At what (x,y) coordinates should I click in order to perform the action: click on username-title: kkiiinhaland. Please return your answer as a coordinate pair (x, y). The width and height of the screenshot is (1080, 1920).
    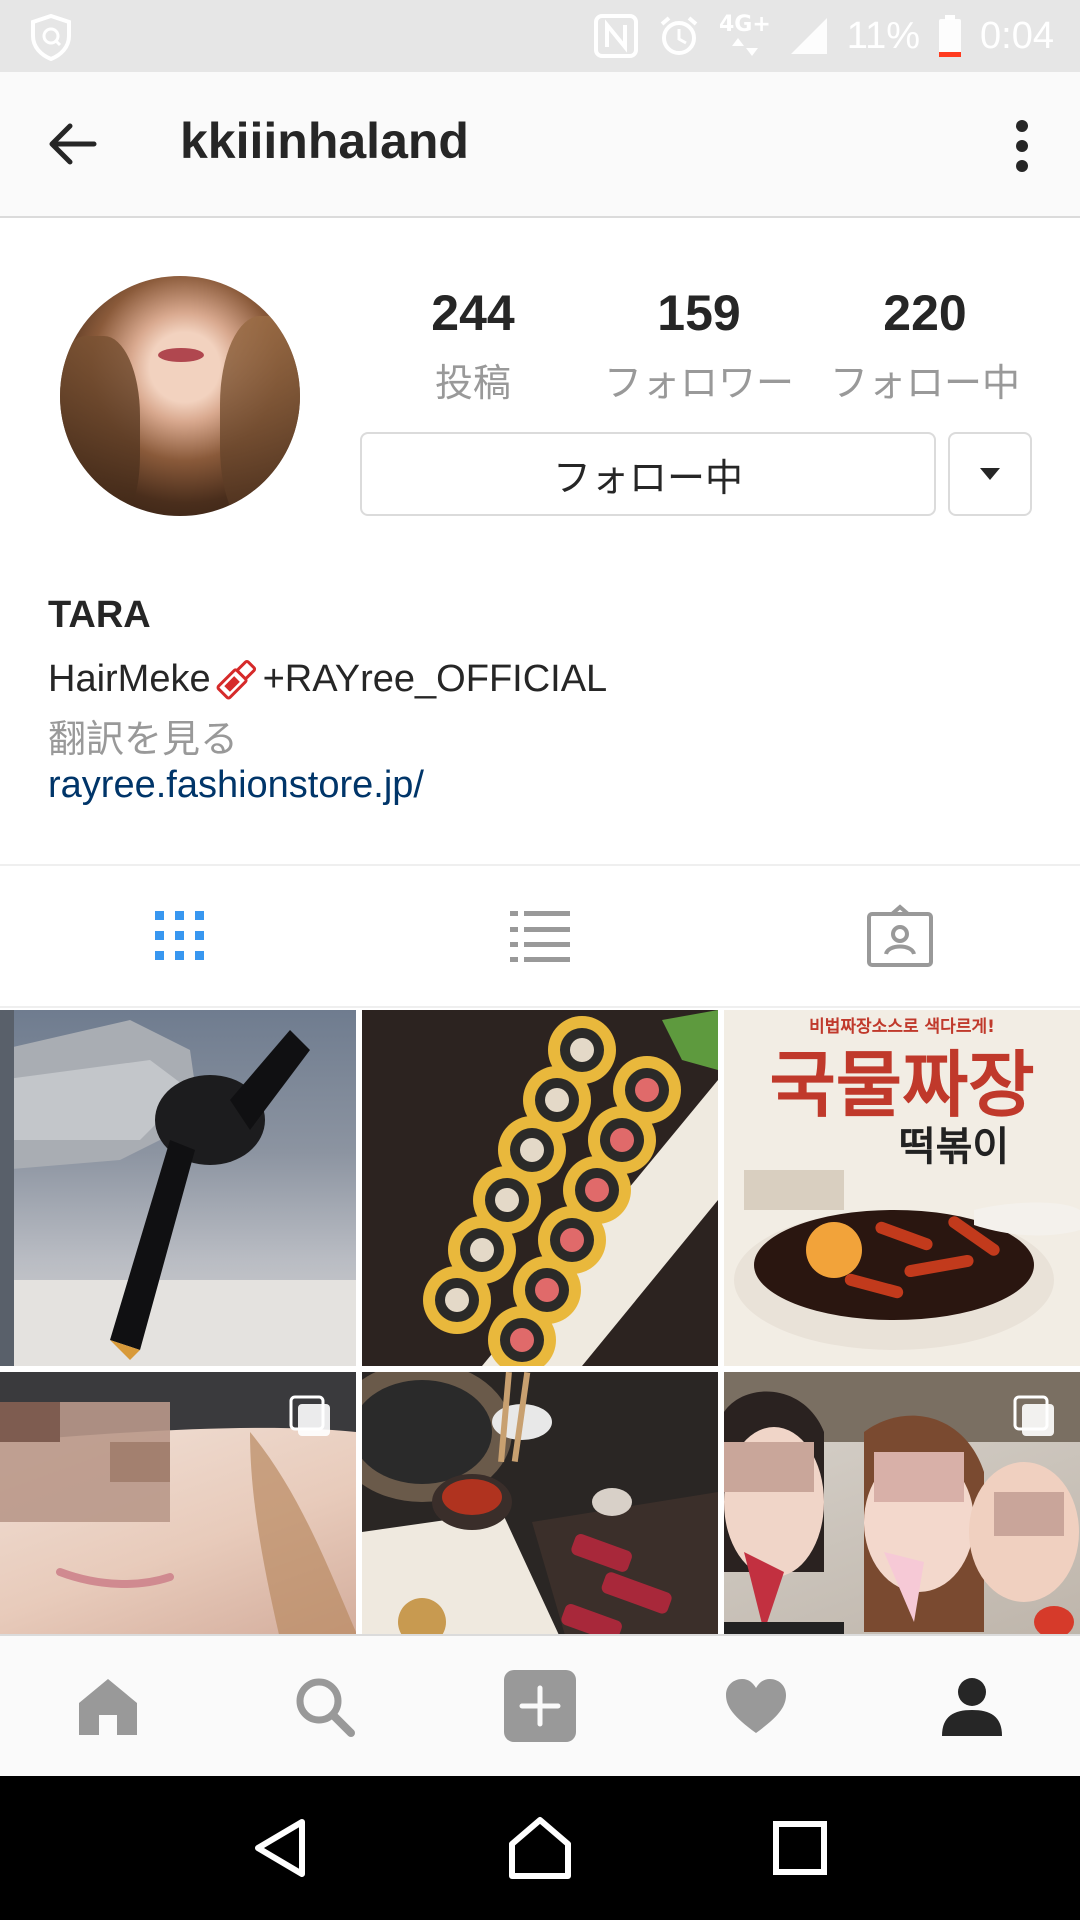
    Looking at the image, I should click on (324, 141).